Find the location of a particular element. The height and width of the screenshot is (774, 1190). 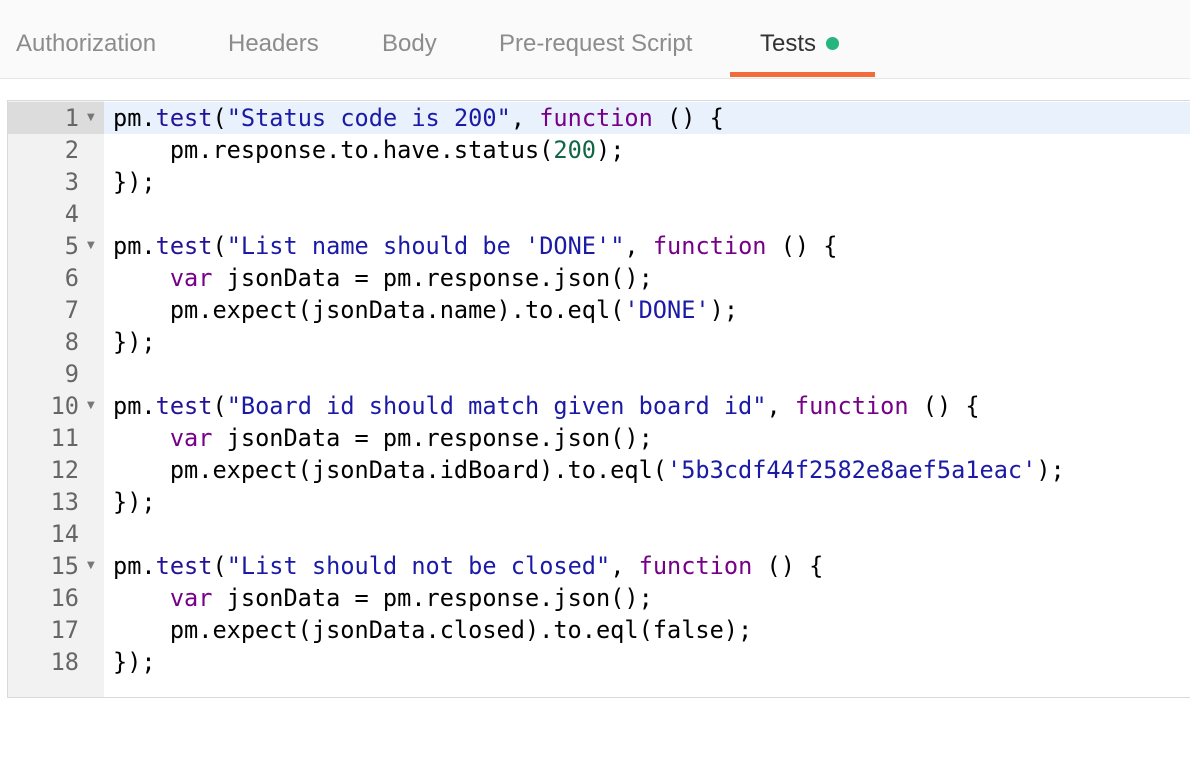

line-number: 4 is located at coordinates (71, 214).